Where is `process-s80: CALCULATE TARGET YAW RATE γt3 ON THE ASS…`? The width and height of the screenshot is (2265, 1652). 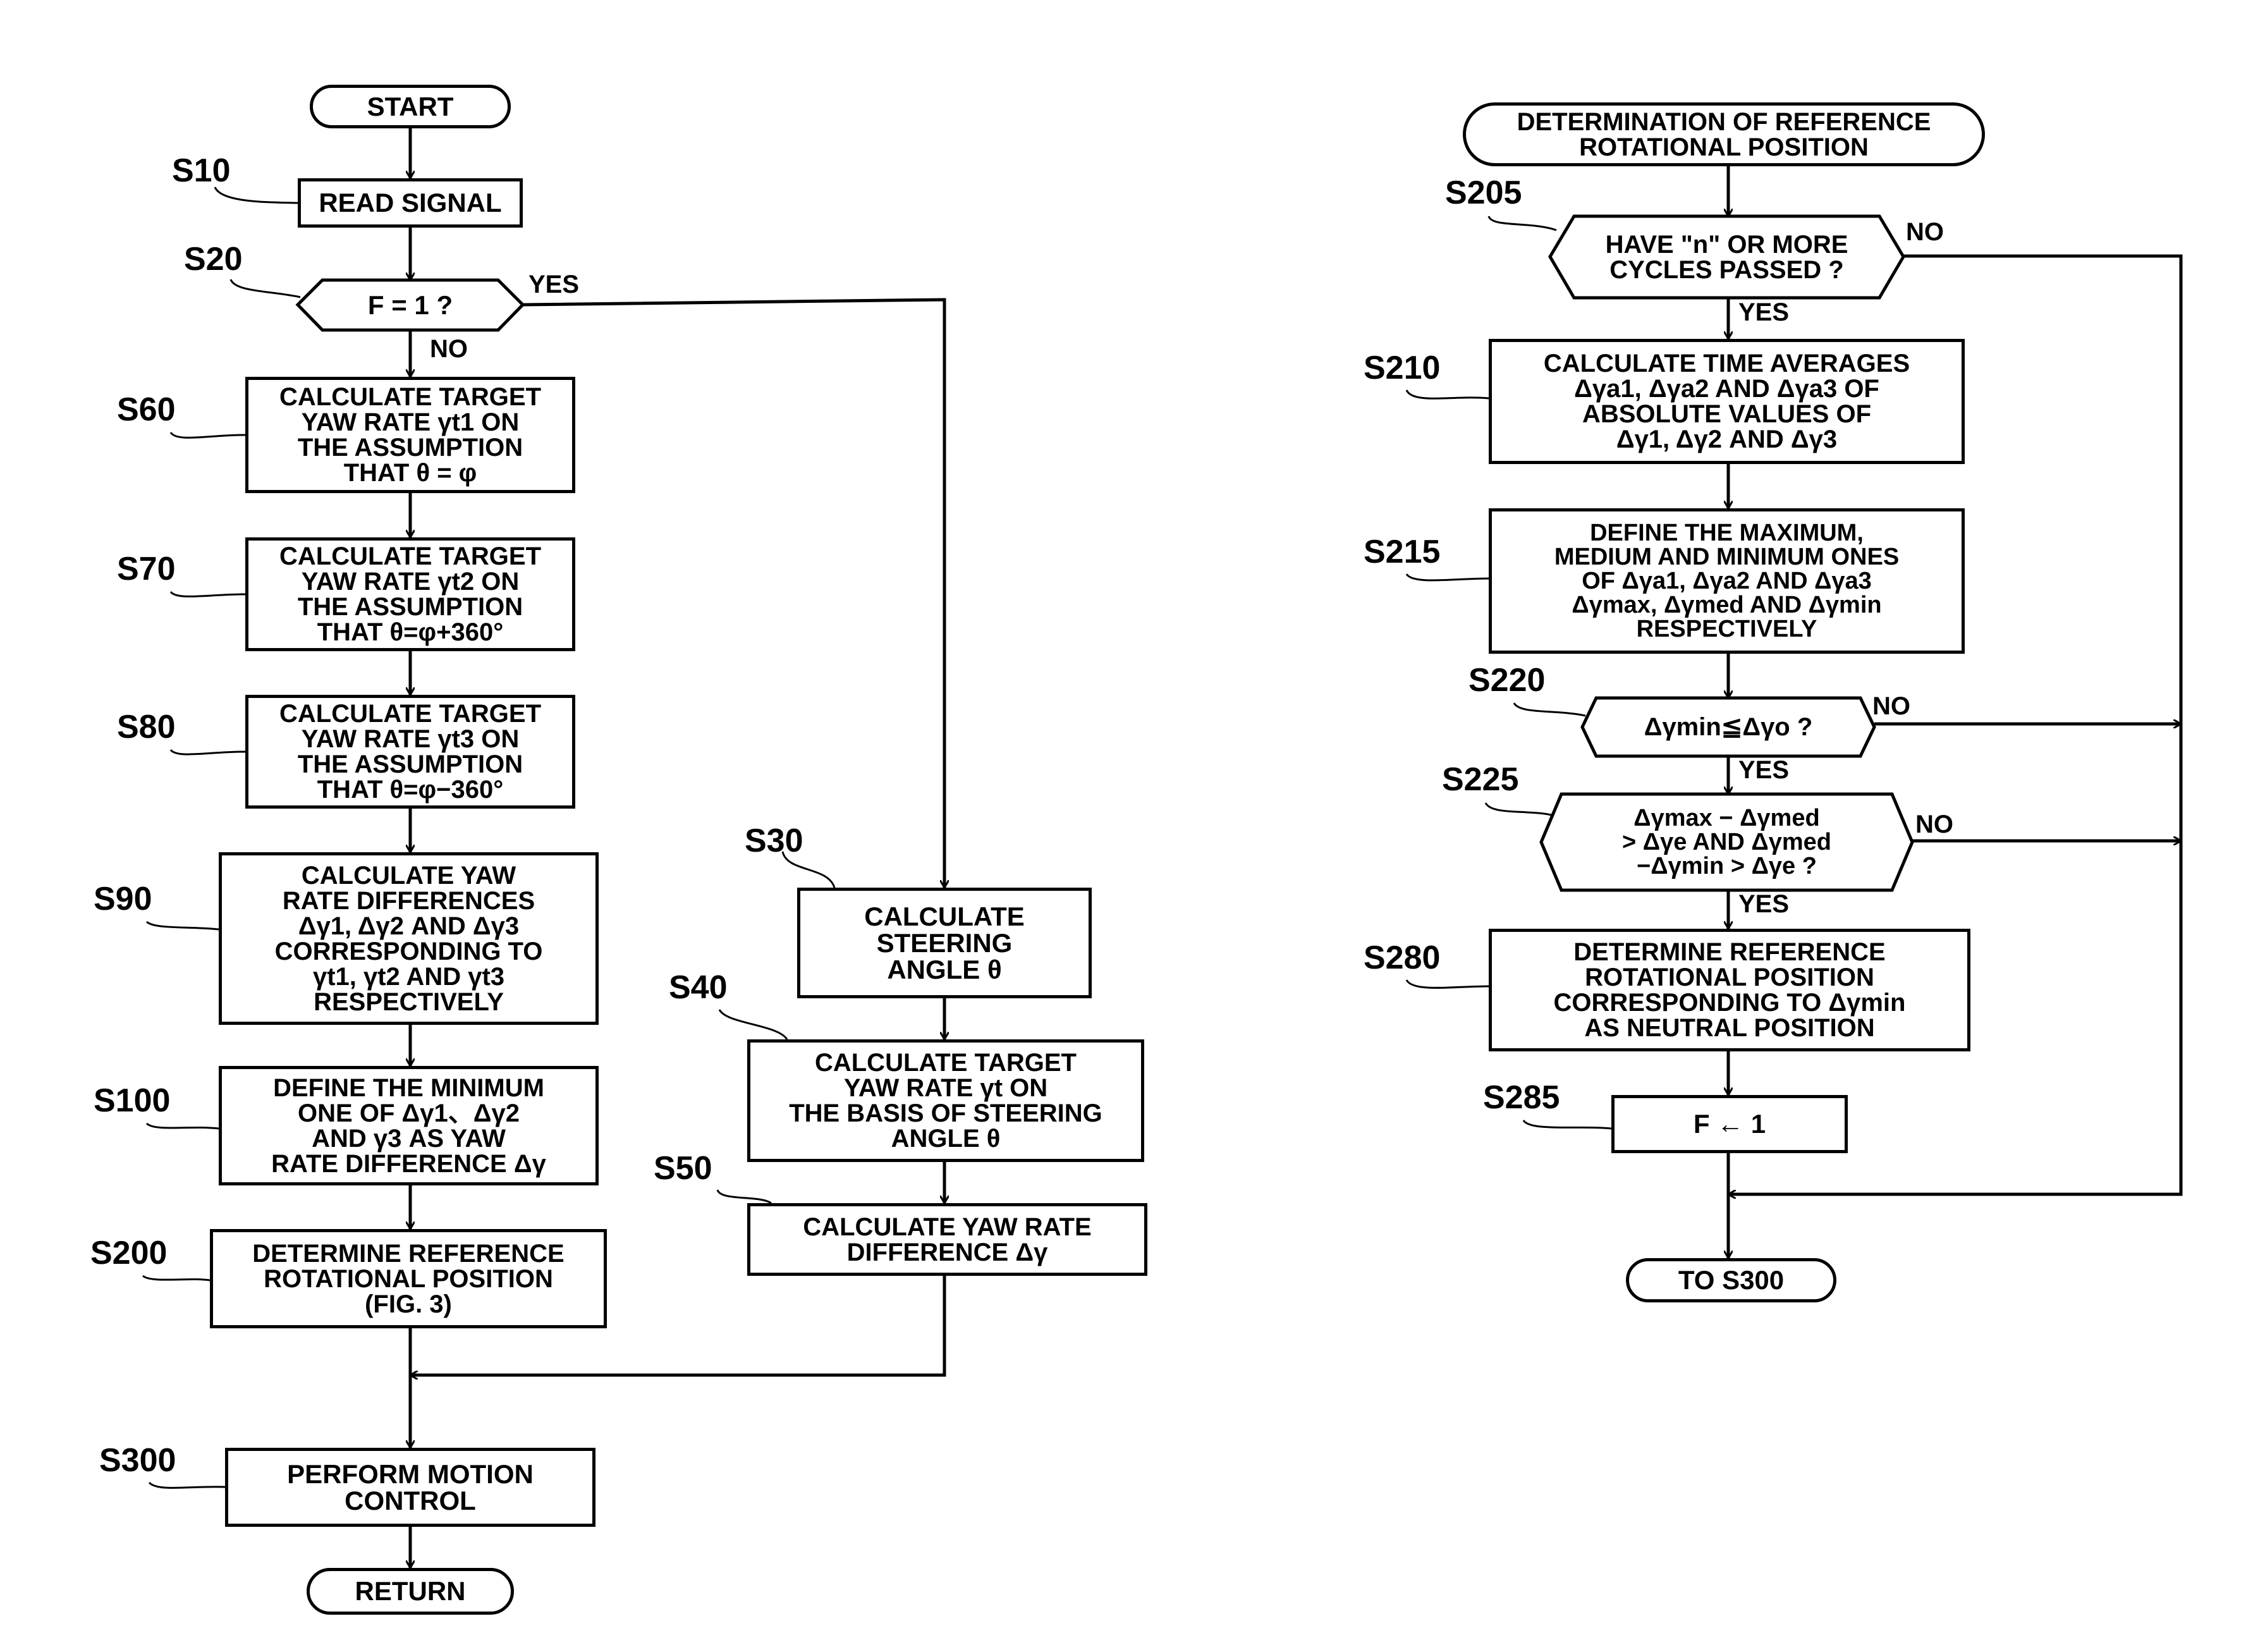 process-s80: CALCULATE TARGET YAW RATE γt3 ON THE ASS… is located at coordinates (410, 752).